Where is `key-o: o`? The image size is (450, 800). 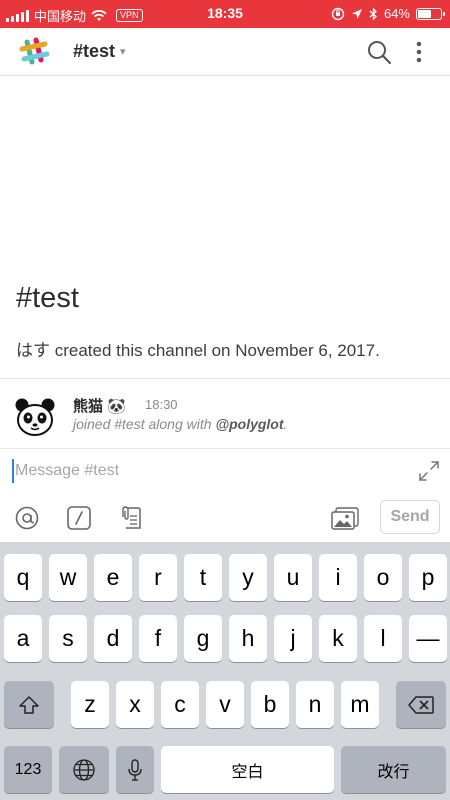 key-o: o is located at coordinates (383, 577).